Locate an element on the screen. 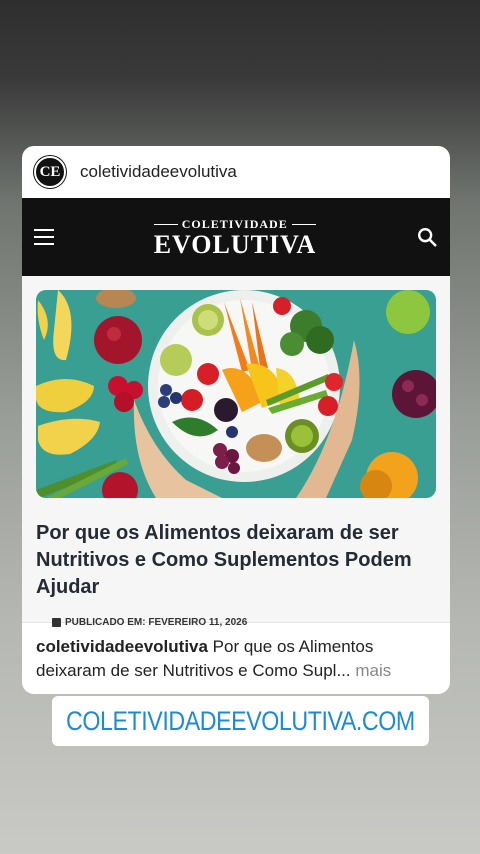 This screenshot has width=480, height=854. caption-username: coletividadeevolutiva is located at coordinates (122, 646).